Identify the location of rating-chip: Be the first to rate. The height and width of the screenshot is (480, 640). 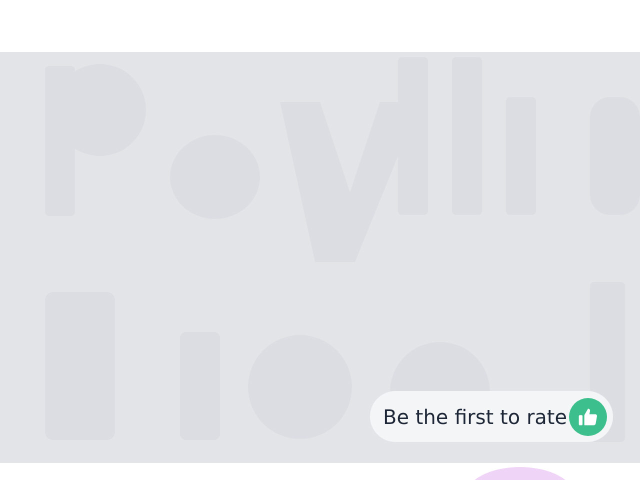
(491, 416).